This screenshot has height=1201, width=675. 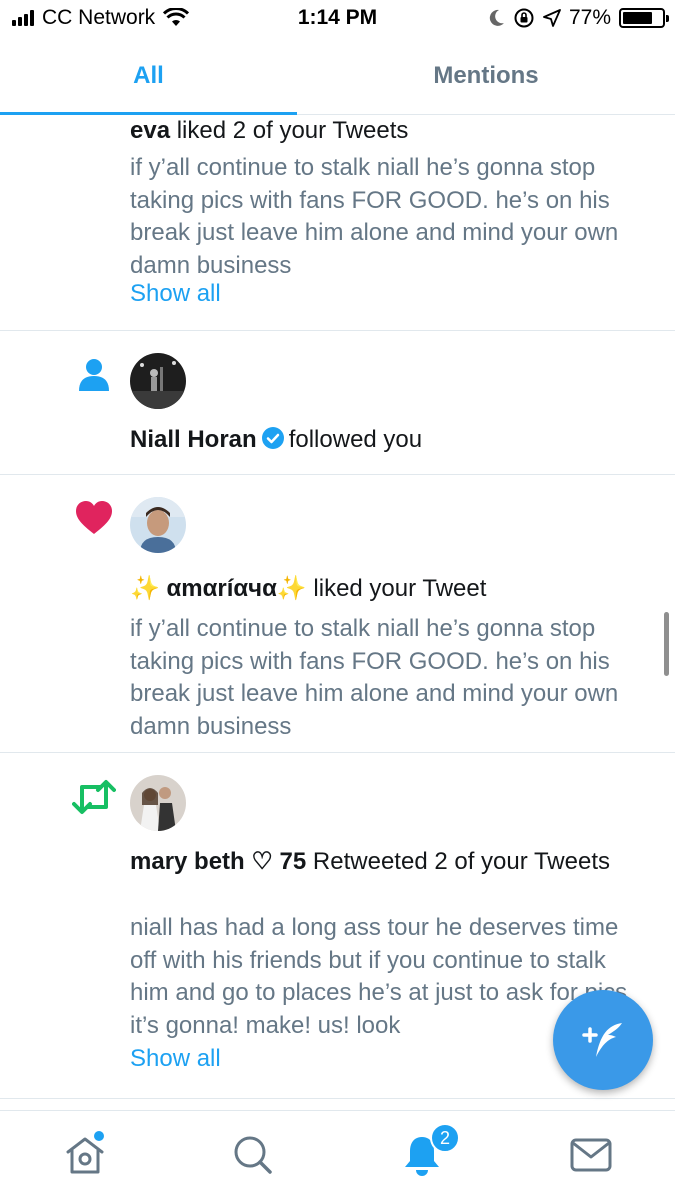 I want to click on user-name: ✨ αmαríαчα✨, so click(x=218, y=588).